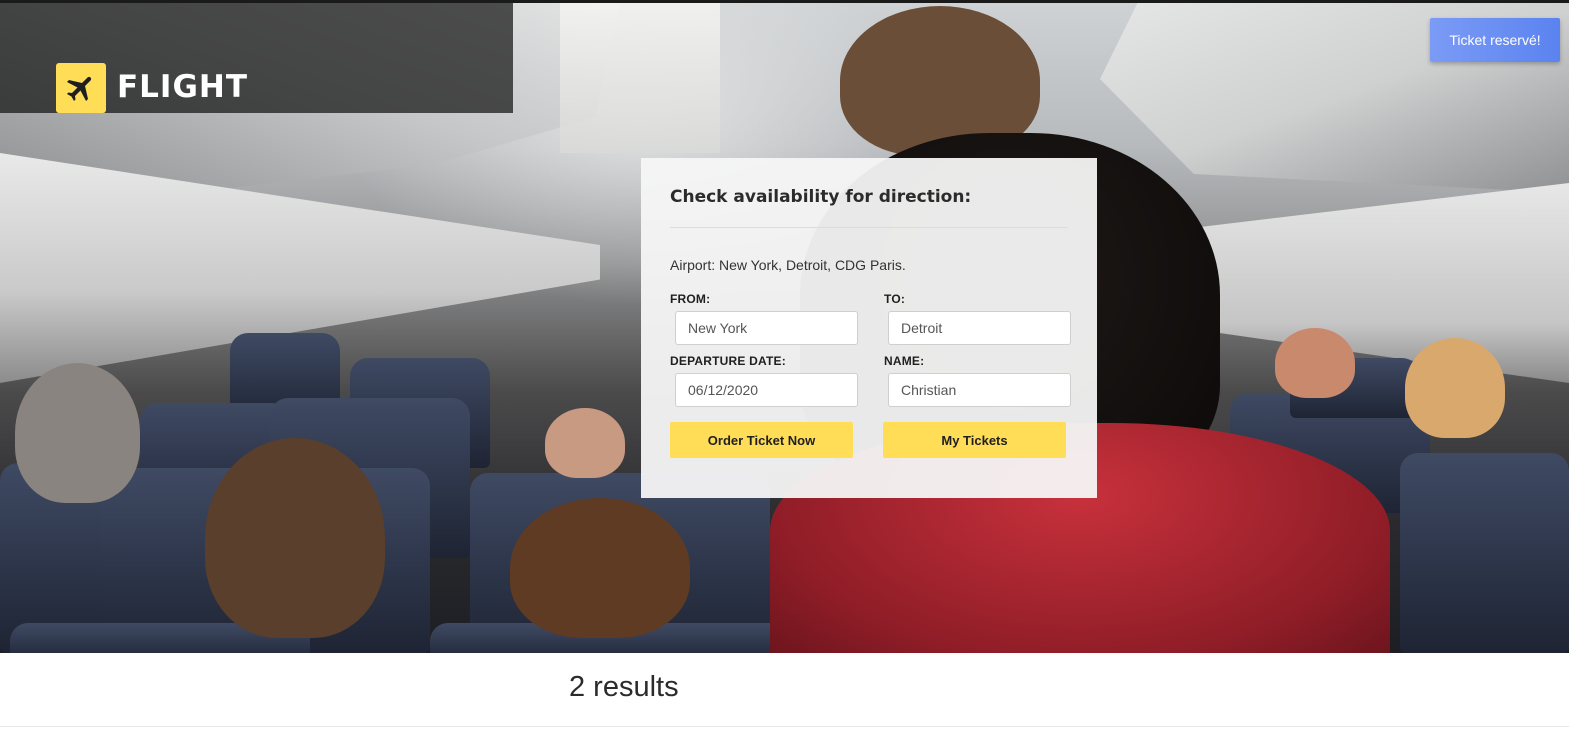 This screenshot has width=1569, height=739. I want to click on results-bar: 2 results, so click(784, 690).